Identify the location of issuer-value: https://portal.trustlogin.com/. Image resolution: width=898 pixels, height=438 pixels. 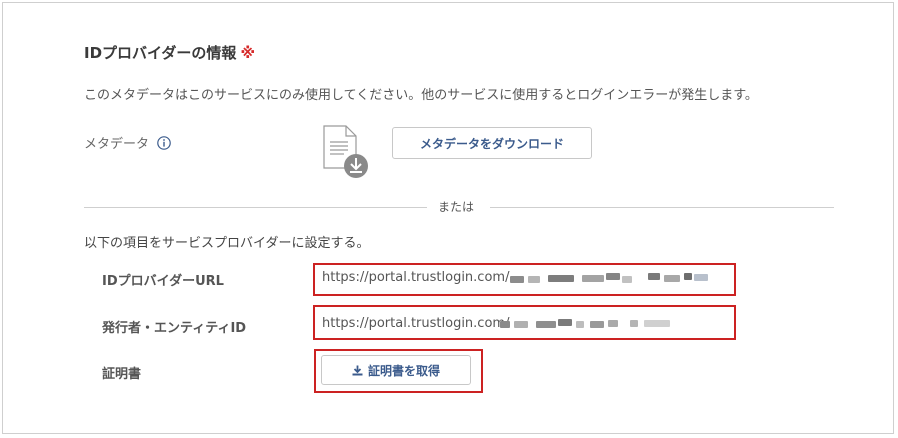
(415, 323).